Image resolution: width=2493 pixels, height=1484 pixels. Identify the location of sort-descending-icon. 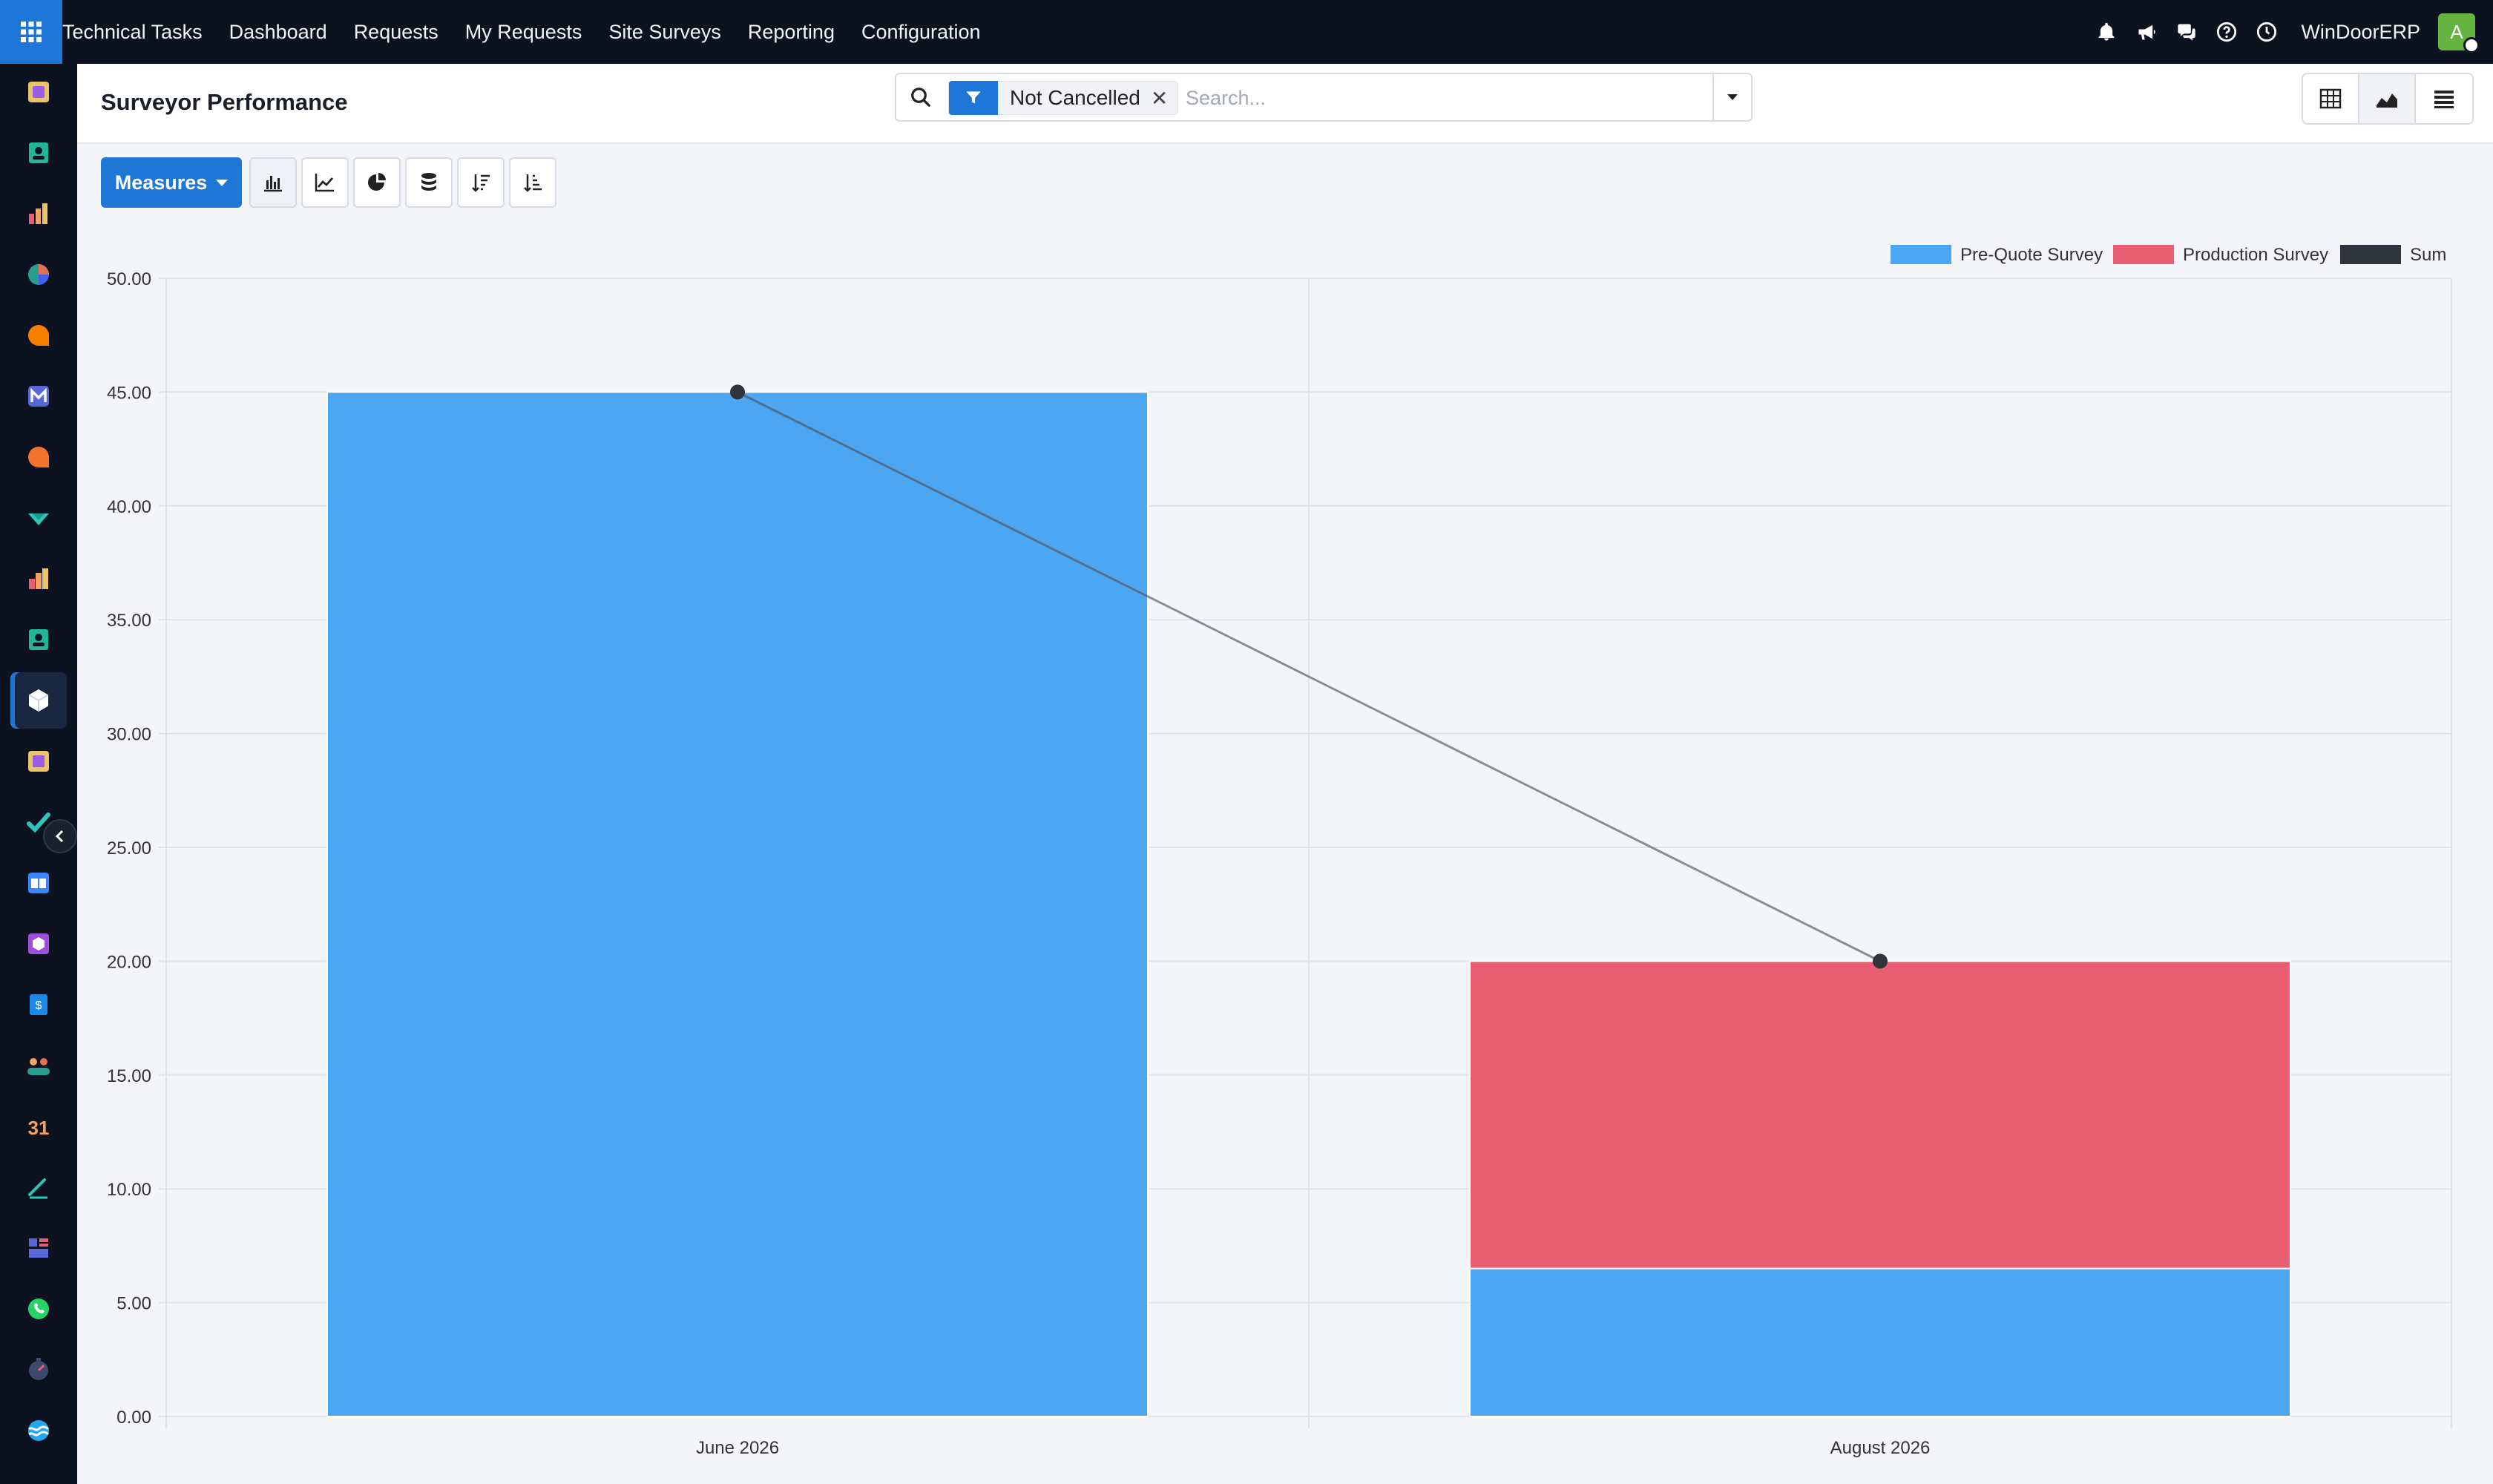
(481, 183).